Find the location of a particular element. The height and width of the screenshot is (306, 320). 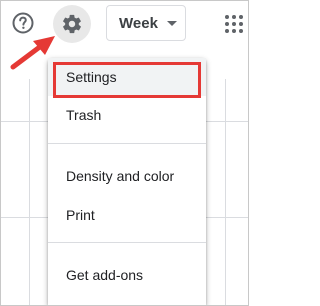

menu-item-density-and-color: Density and color is located at coordinates (127, 176).